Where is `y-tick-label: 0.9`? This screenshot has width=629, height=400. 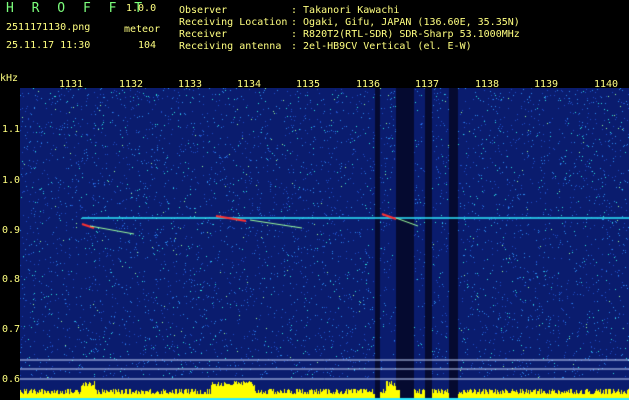 y-tick-label: 0.9 is located at coordinates (11, 230).